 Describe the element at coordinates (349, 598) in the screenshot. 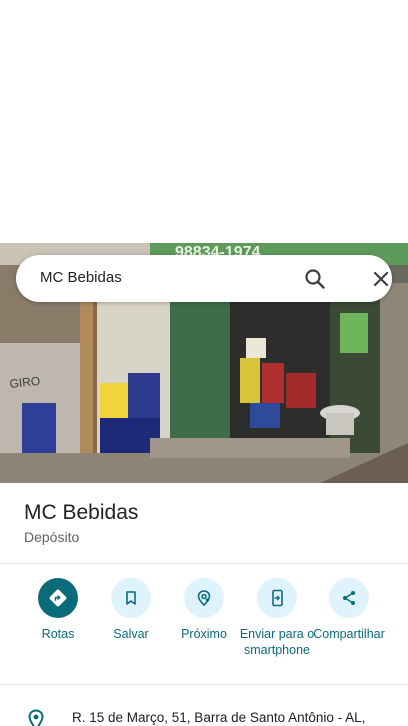

I see `share-icon` at that location.